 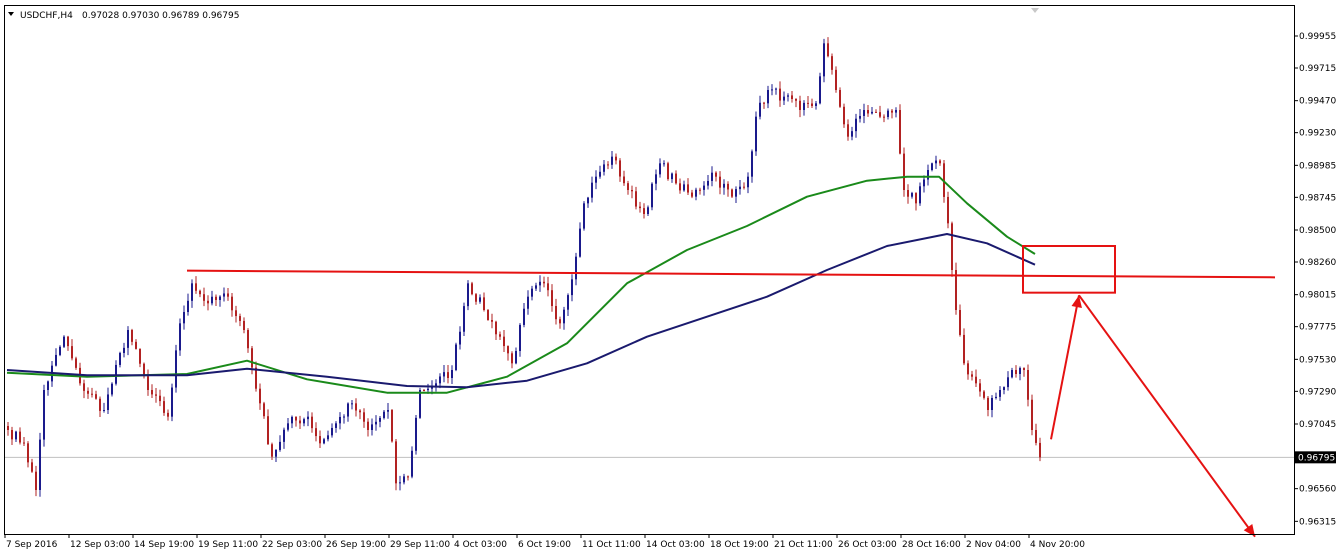 I want to click on y-tick-label: 0.98745, so click(x=1317, y=198).